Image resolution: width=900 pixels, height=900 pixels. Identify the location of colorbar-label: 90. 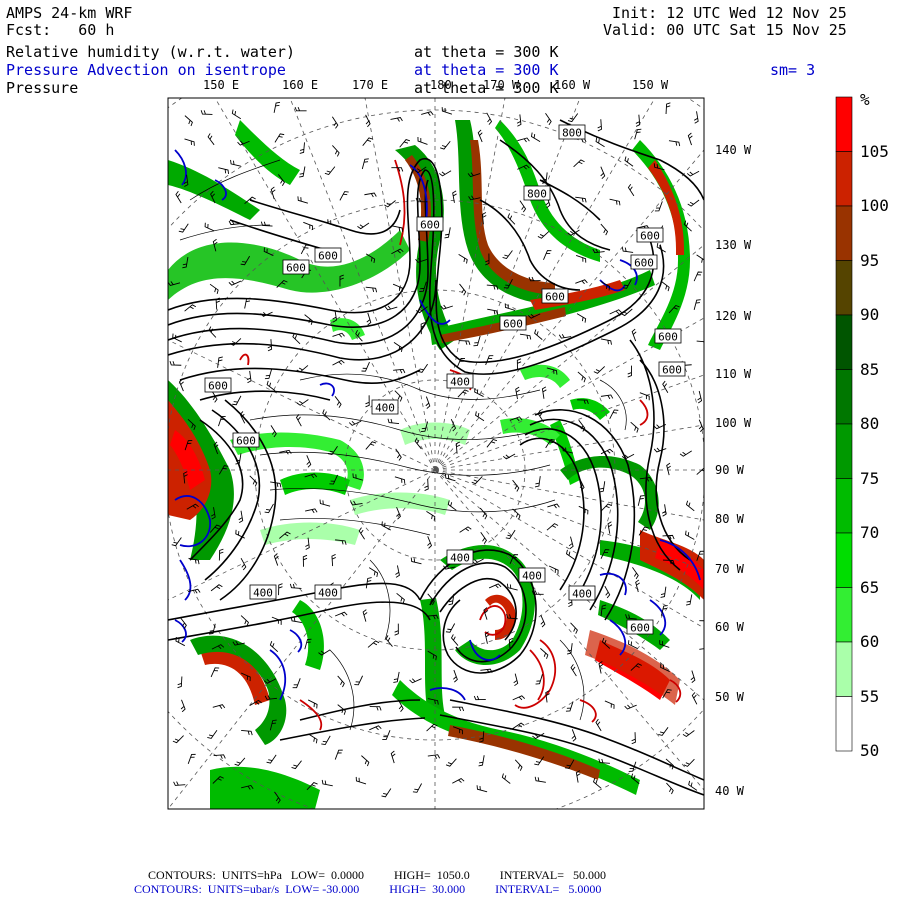
(870, 314).